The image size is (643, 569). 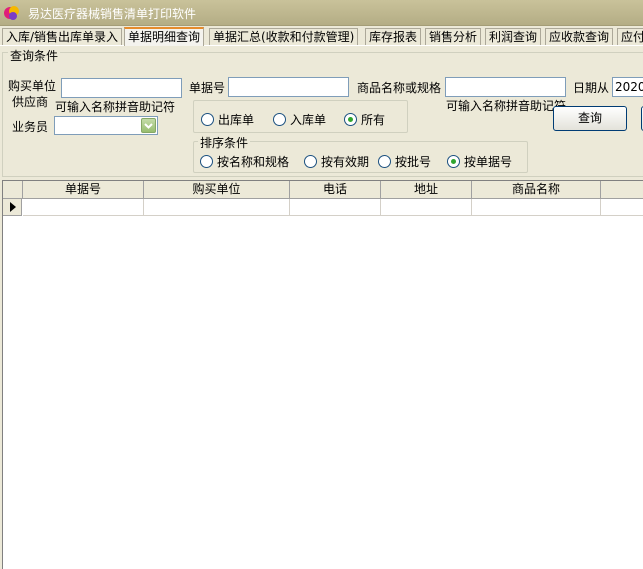 What do you see at coordinates (34, 55) in the screenshot?
I see `query-conditions-legend: 查询条件` at bounding box center [34, 55].